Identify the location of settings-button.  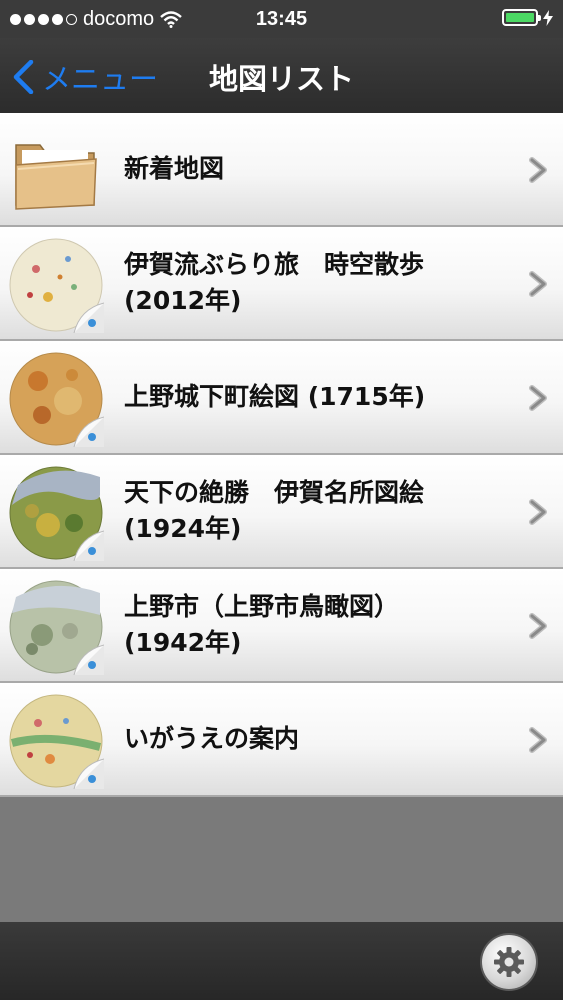
(509, 962).